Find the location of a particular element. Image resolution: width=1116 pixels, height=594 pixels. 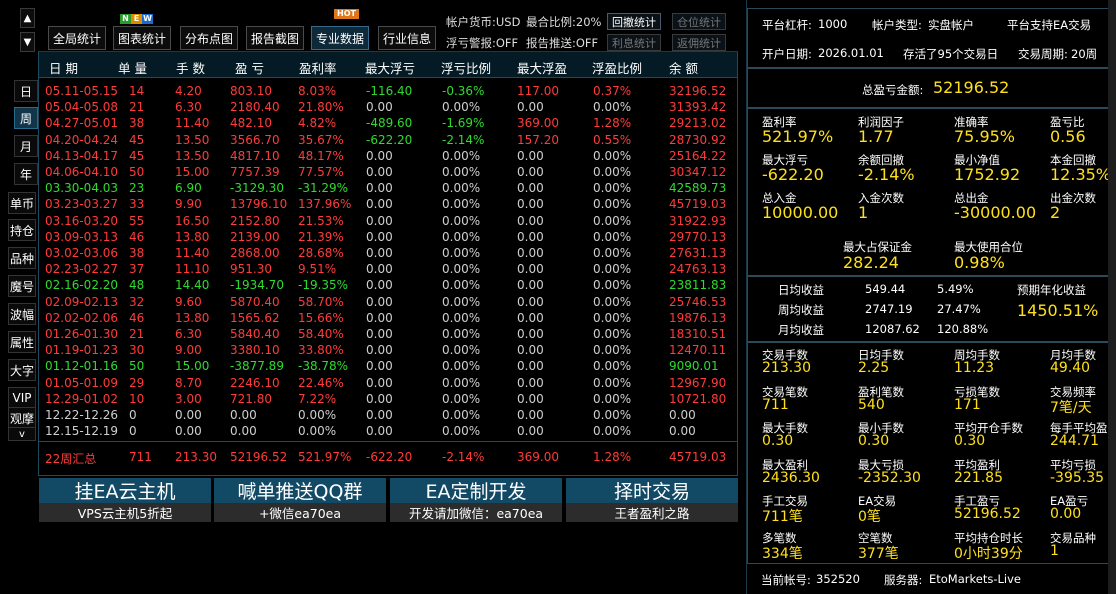

scroll-down-button: ▼ is located at coordinates (27, 42).